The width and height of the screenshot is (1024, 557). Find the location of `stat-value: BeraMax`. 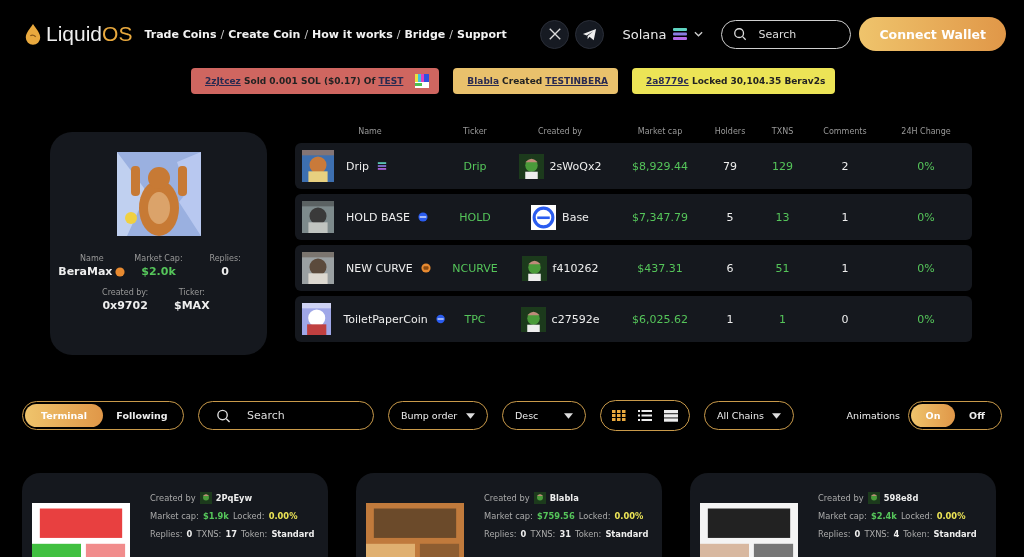

stat-value: BeraMax is located at coordinates (85, 271).